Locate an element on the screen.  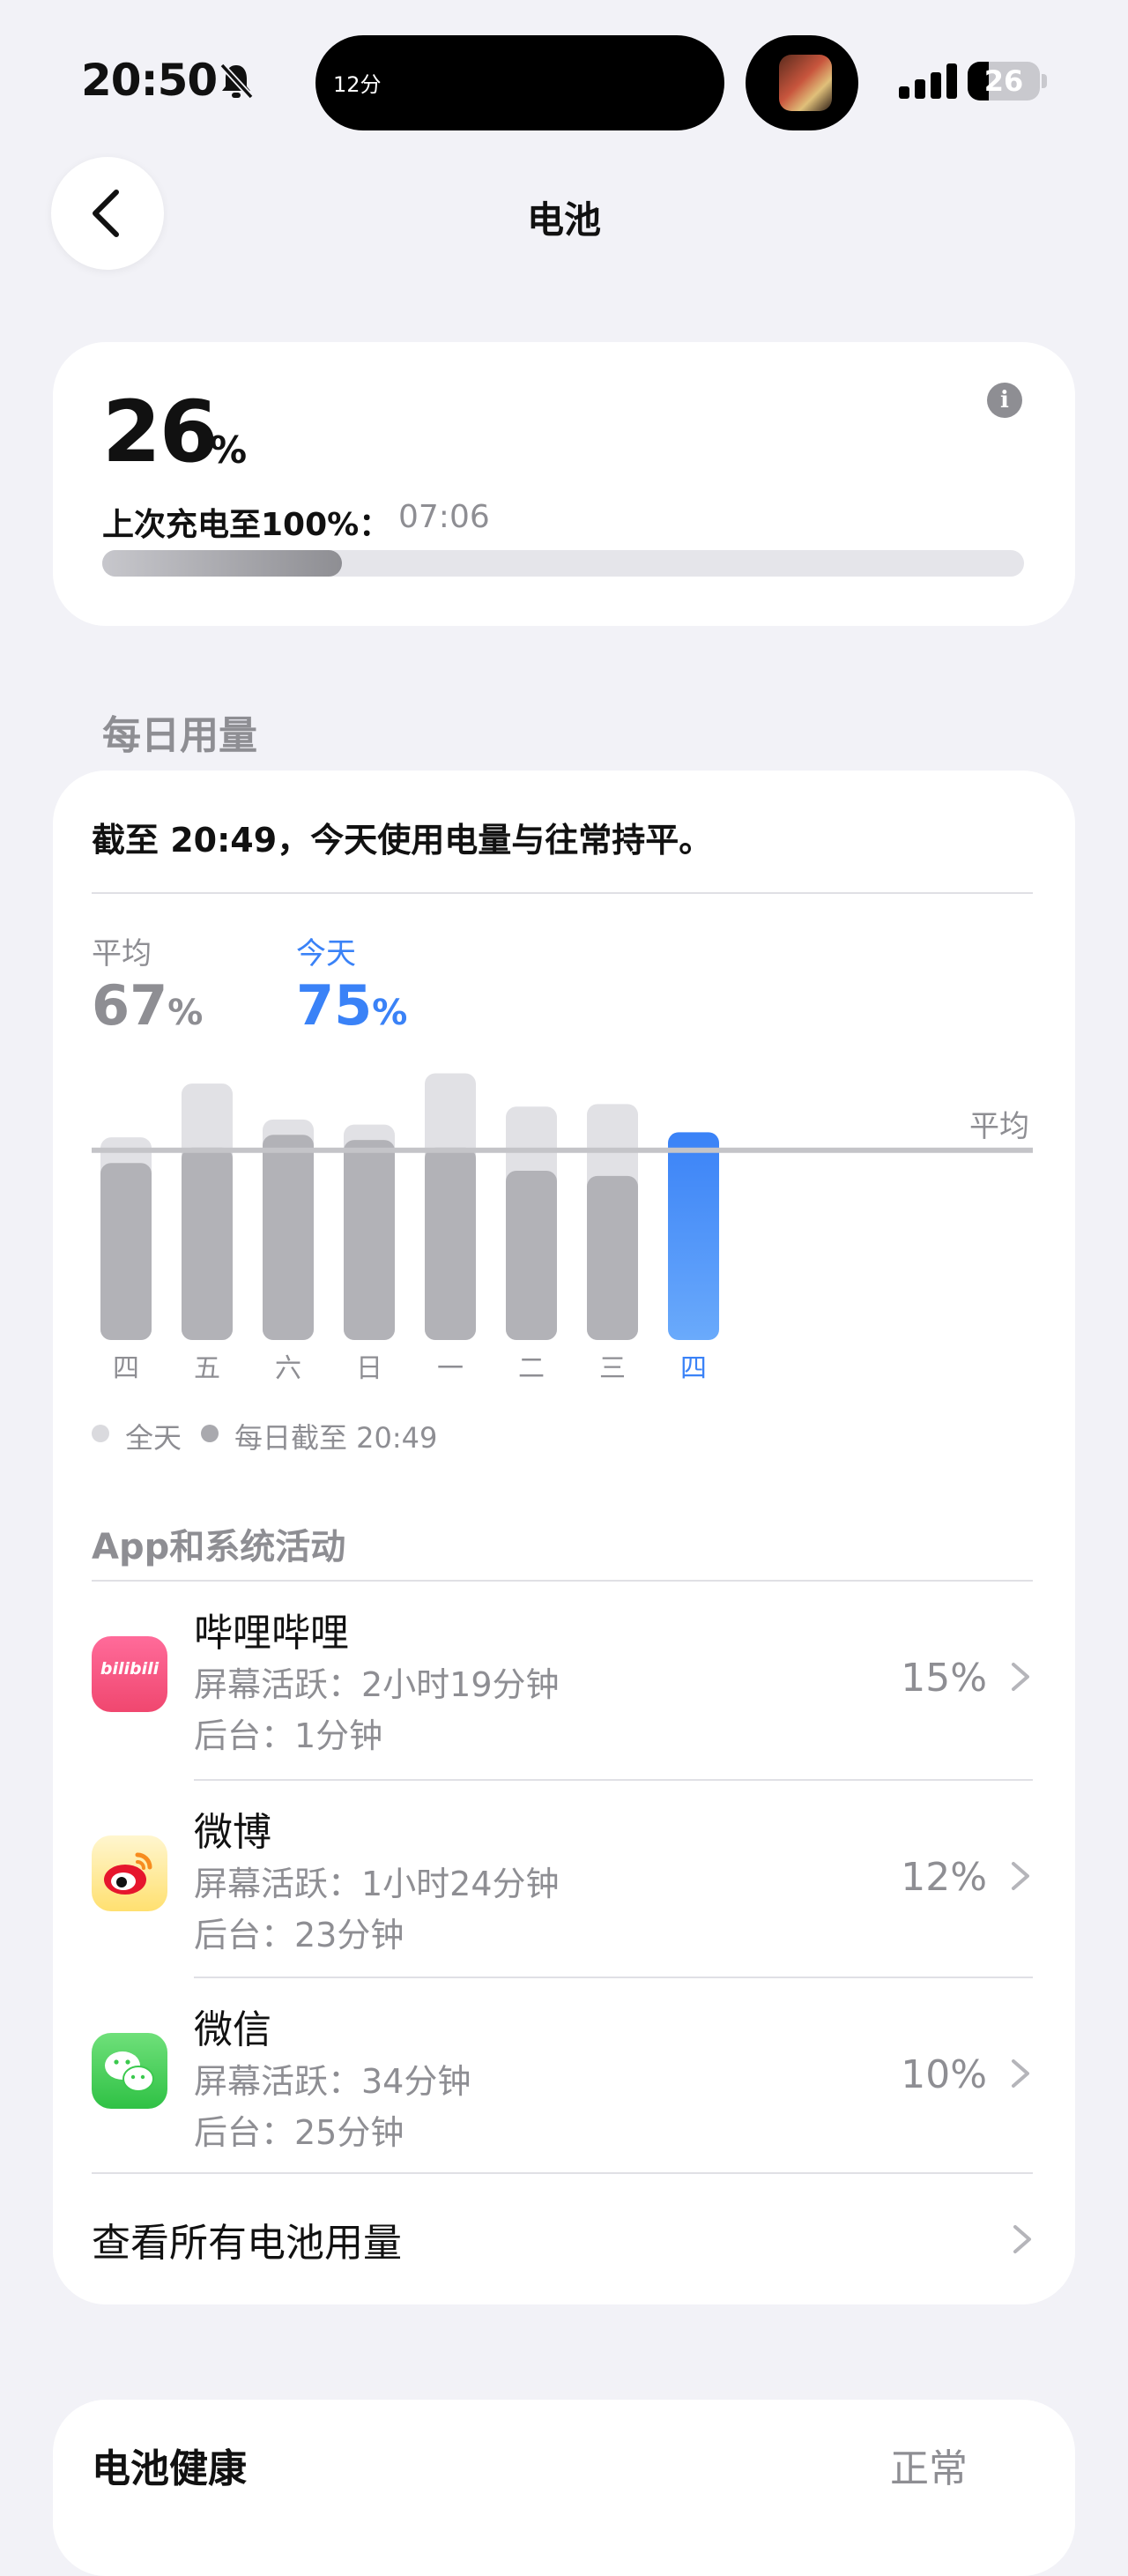
app-name: 微信 is located at coordinates (232, 2030).